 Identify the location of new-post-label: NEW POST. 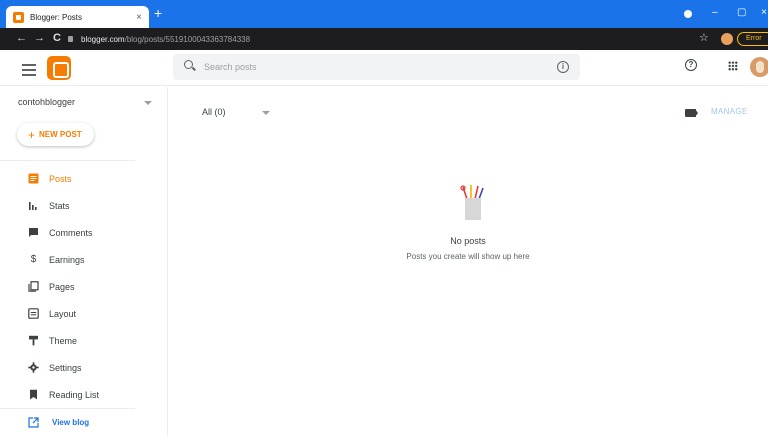
(60, 134).